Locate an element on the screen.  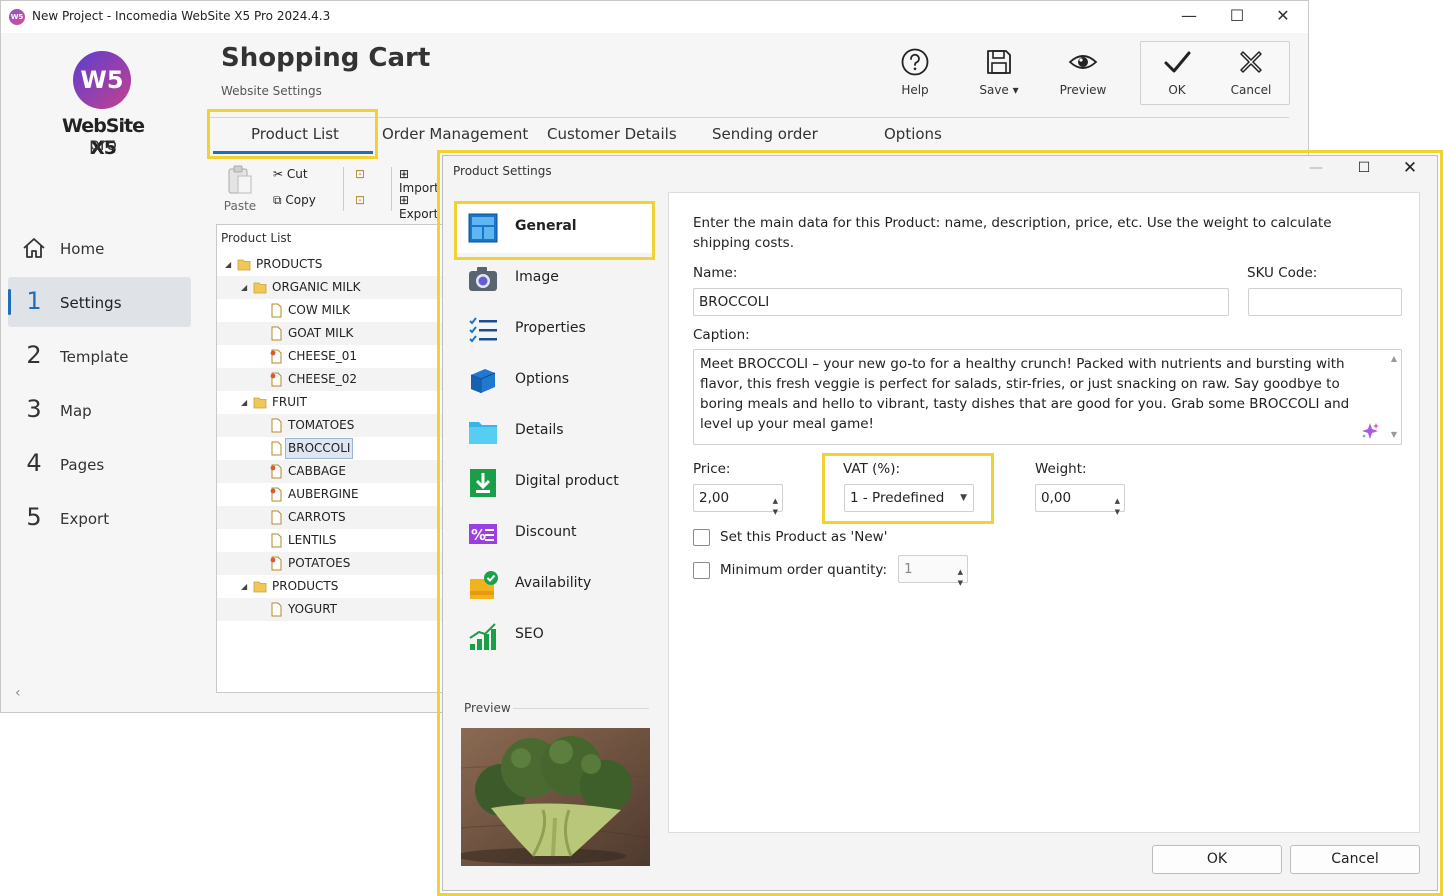
cancel-x-icon is located at coordinates (1251, 62).